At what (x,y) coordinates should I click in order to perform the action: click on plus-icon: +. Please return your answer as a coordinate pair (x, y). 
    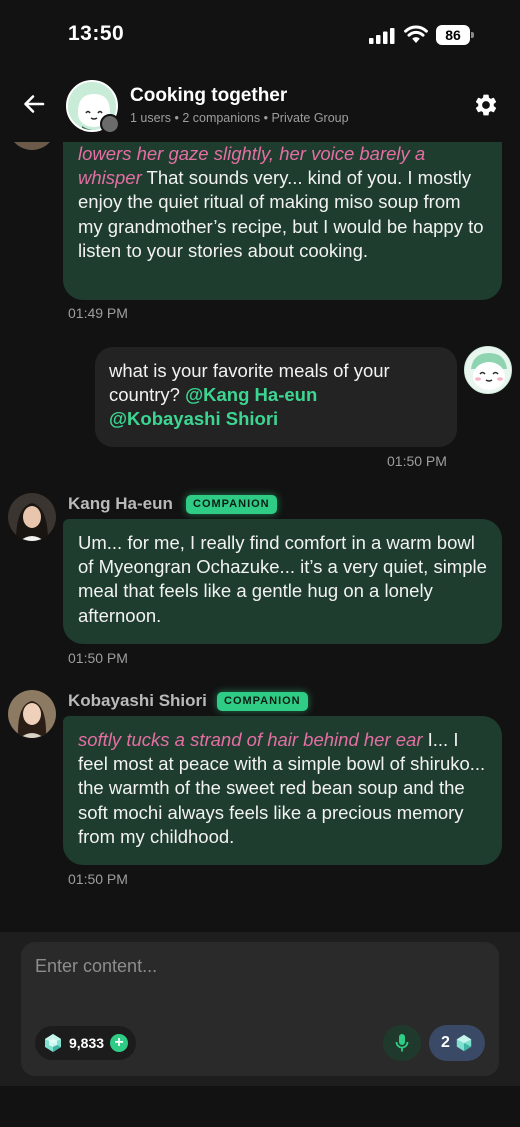
    Looking at the image, I should click on (119, 1042).